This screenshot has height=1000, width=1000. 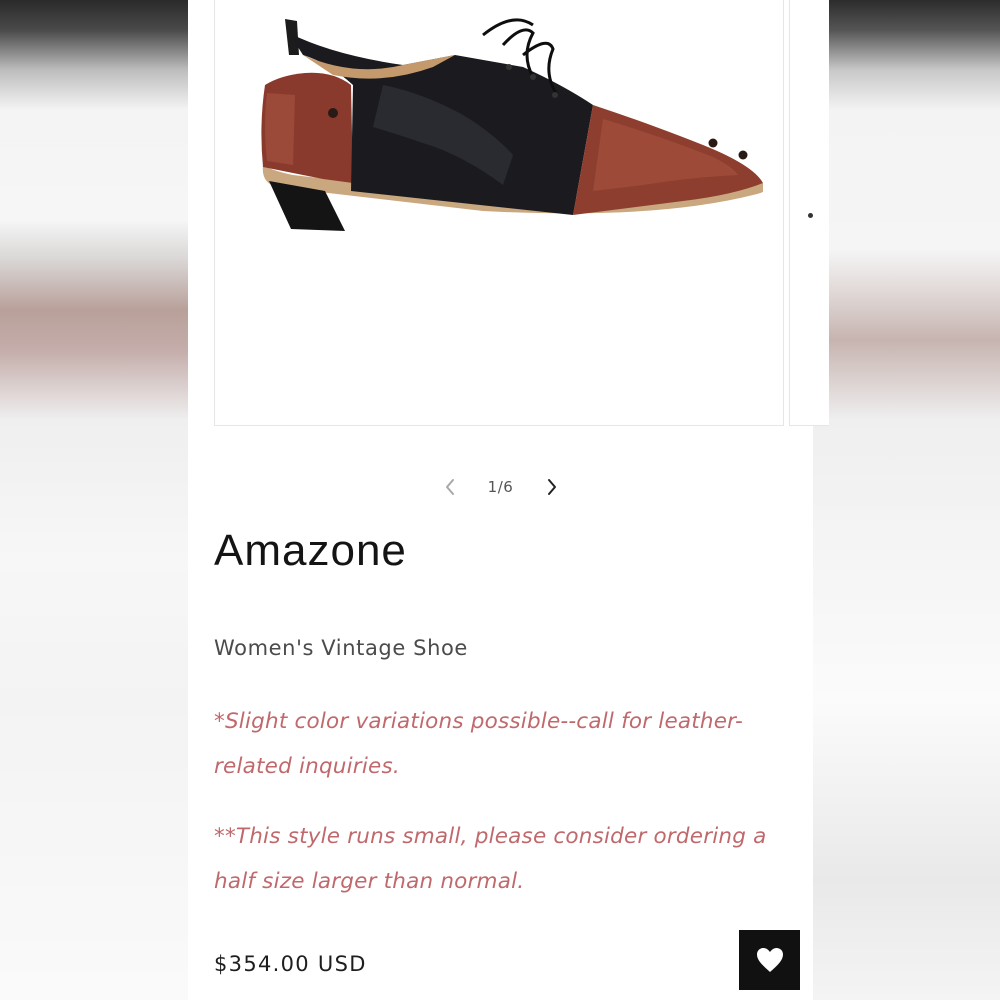 I want to click on slide-pager: 1/6, so click(x=500, y=487).